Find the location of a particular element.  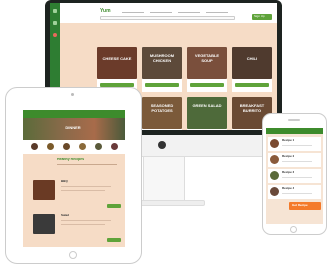

divider is located at coordinates (87, 164).